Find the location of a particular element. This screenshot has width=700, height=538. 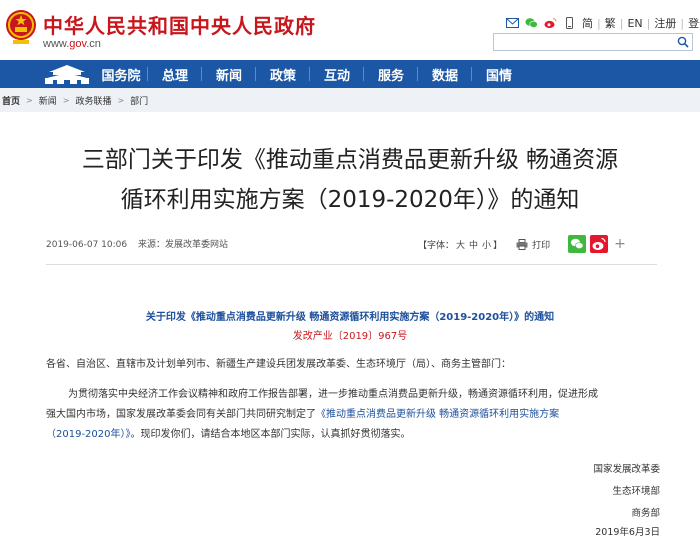

article-meta: 2019-06-07 10:06 来源：发展改革委网站 is located at coordinates (137, 243).